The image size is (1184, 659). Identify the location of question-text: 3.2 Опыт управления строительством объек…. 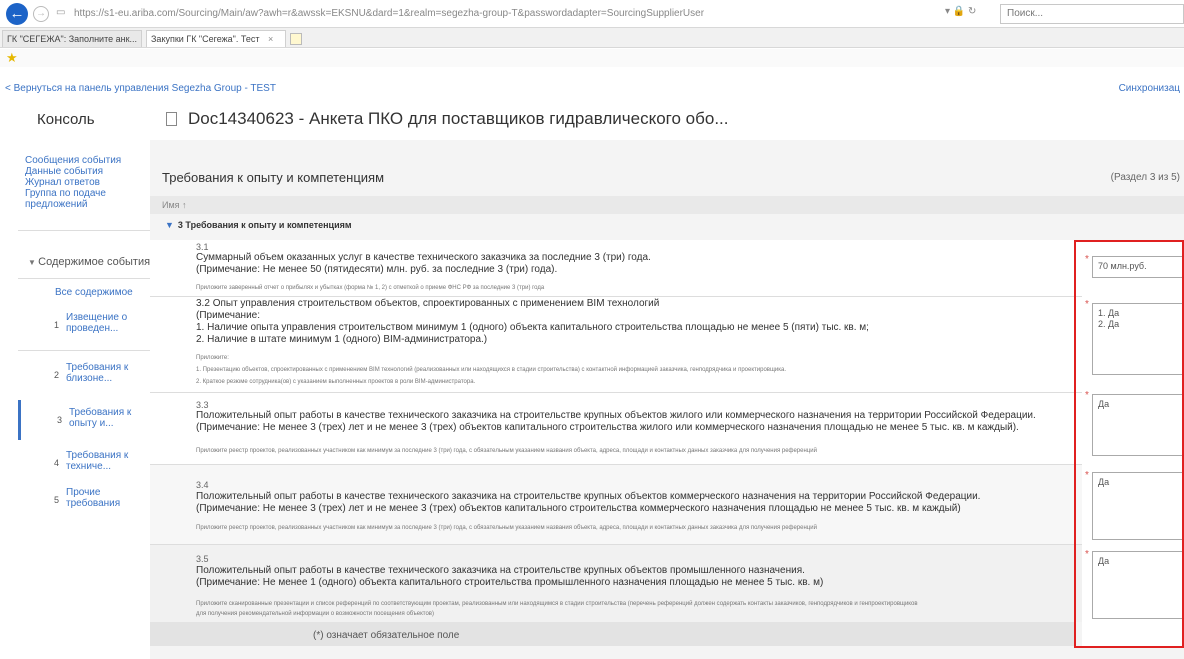
(427, 304).